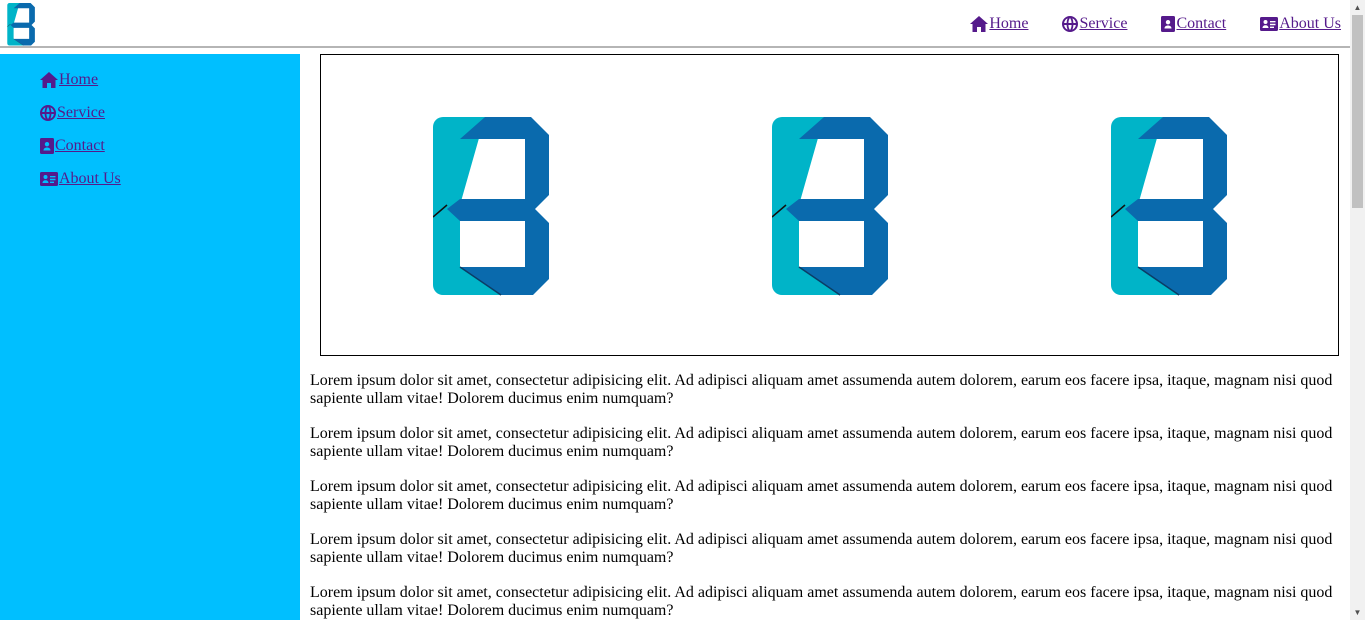  I want to click on scroll-up-arrow-icon: ▲, so click(1357, 7).